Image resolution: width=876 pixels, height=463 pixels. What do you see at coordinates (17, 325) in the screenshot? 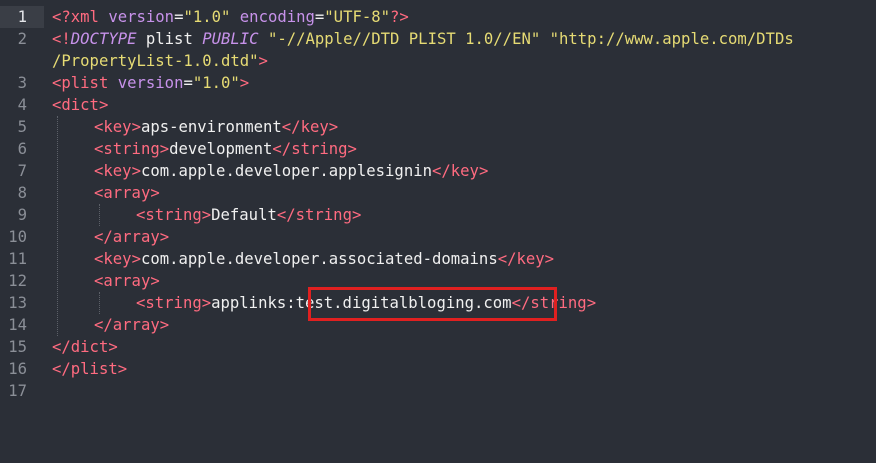
I see `line-number: 14` at bounding box center [17, 325].